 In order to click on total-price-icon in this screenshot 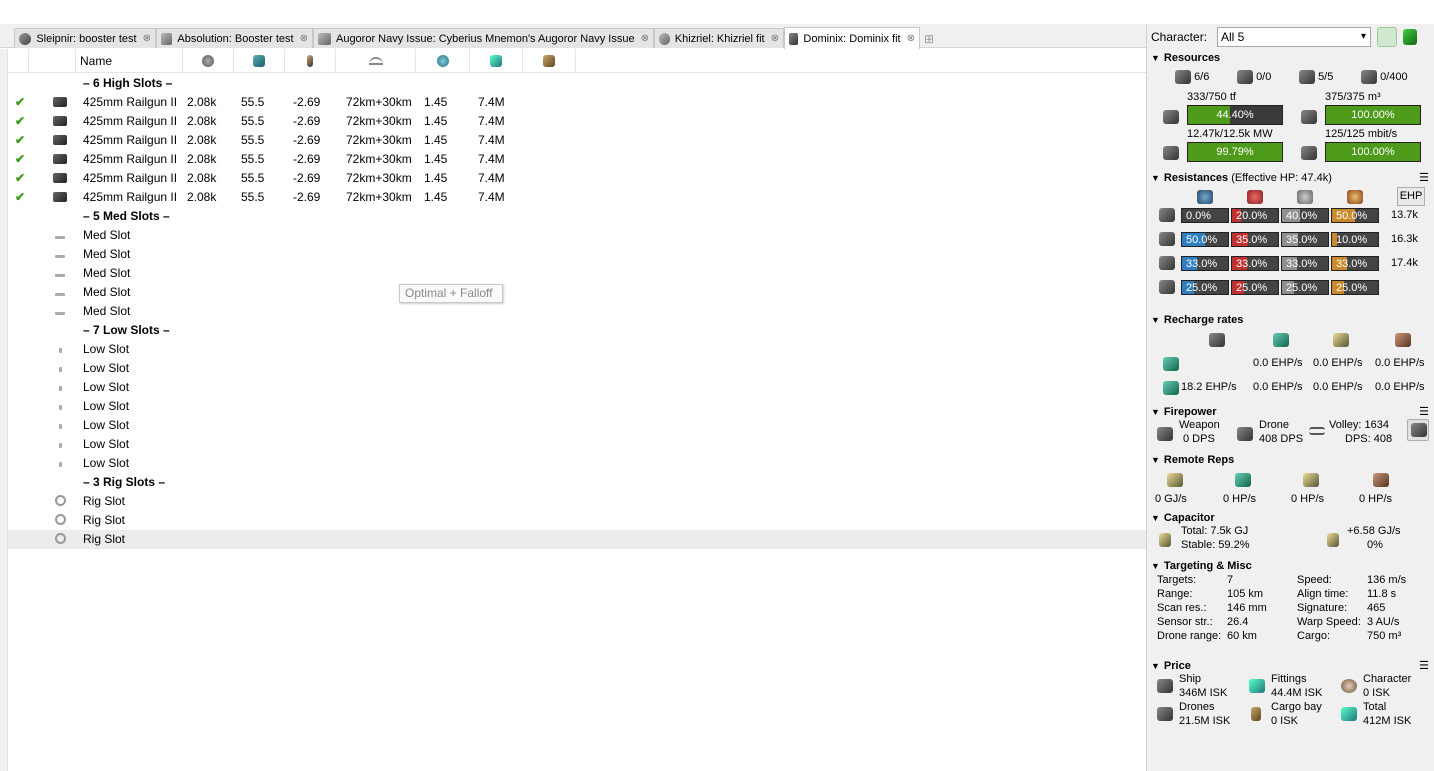, I will do `click(1349, 714)`.